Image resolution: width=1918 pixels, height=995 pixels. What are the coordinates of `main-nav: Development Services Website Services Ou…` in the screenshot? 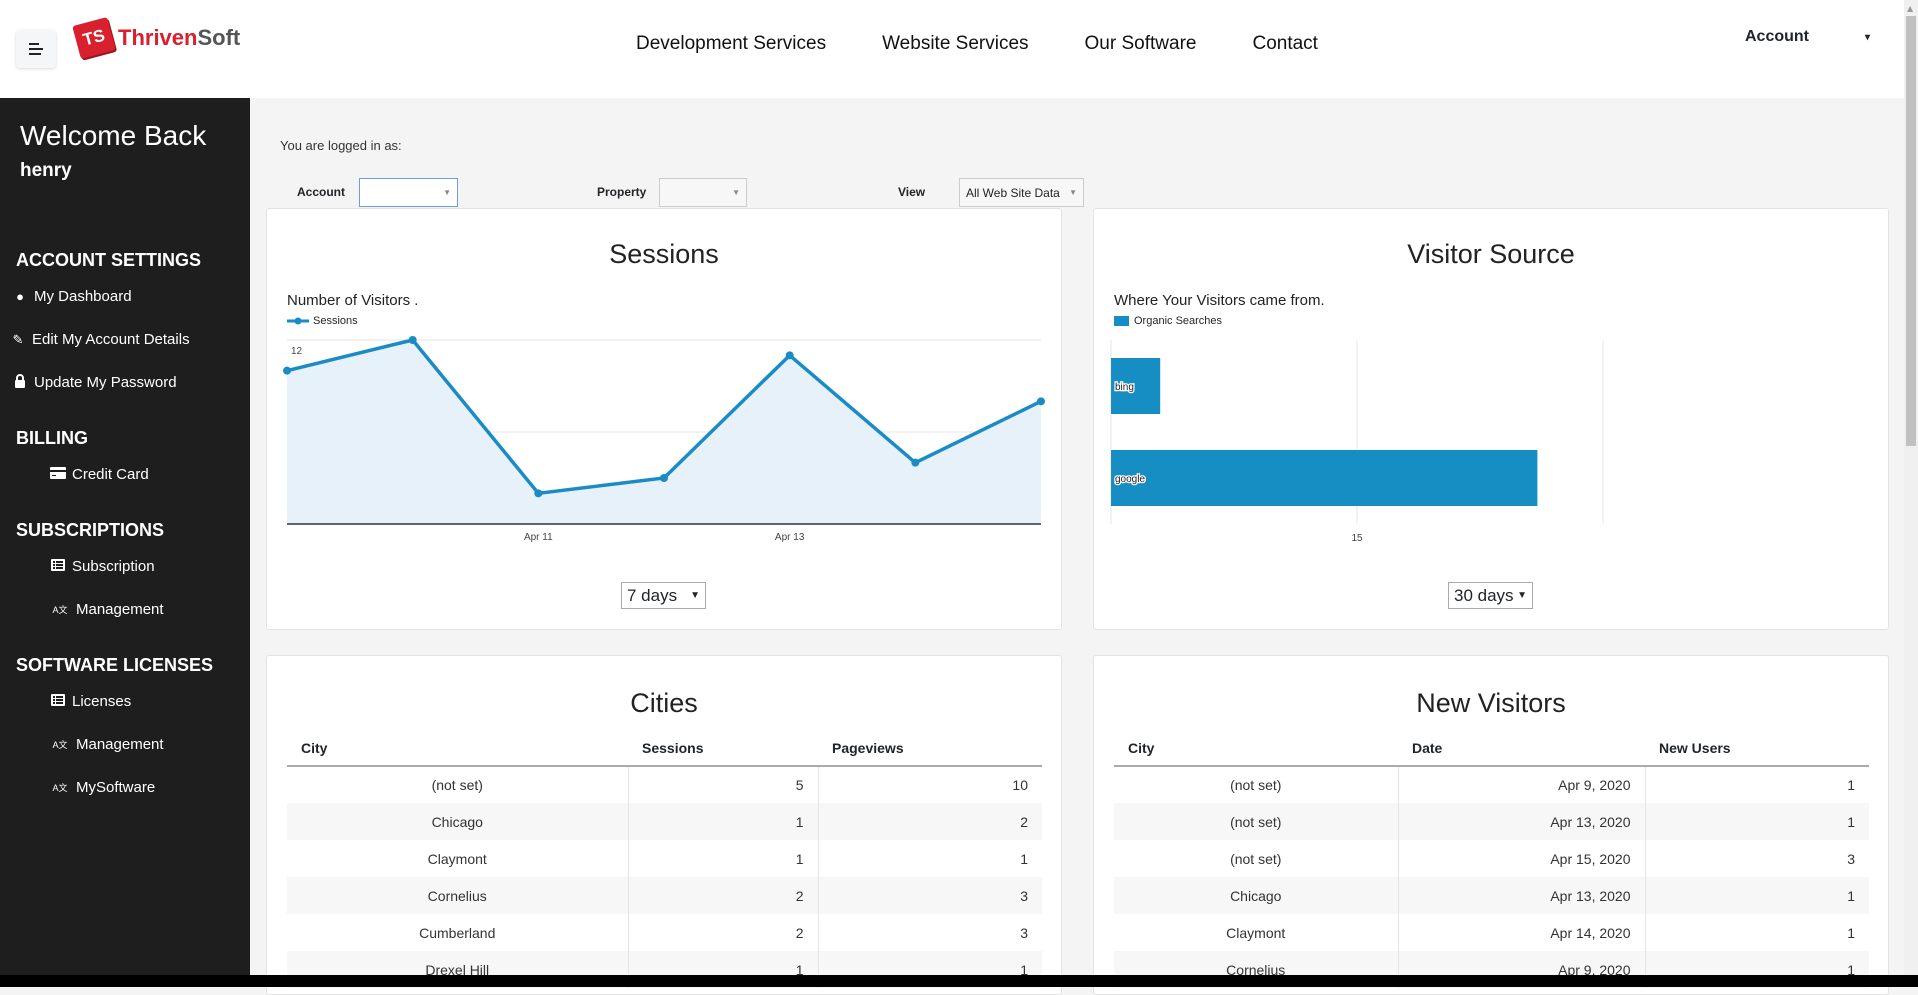 It's located at (977, 44).